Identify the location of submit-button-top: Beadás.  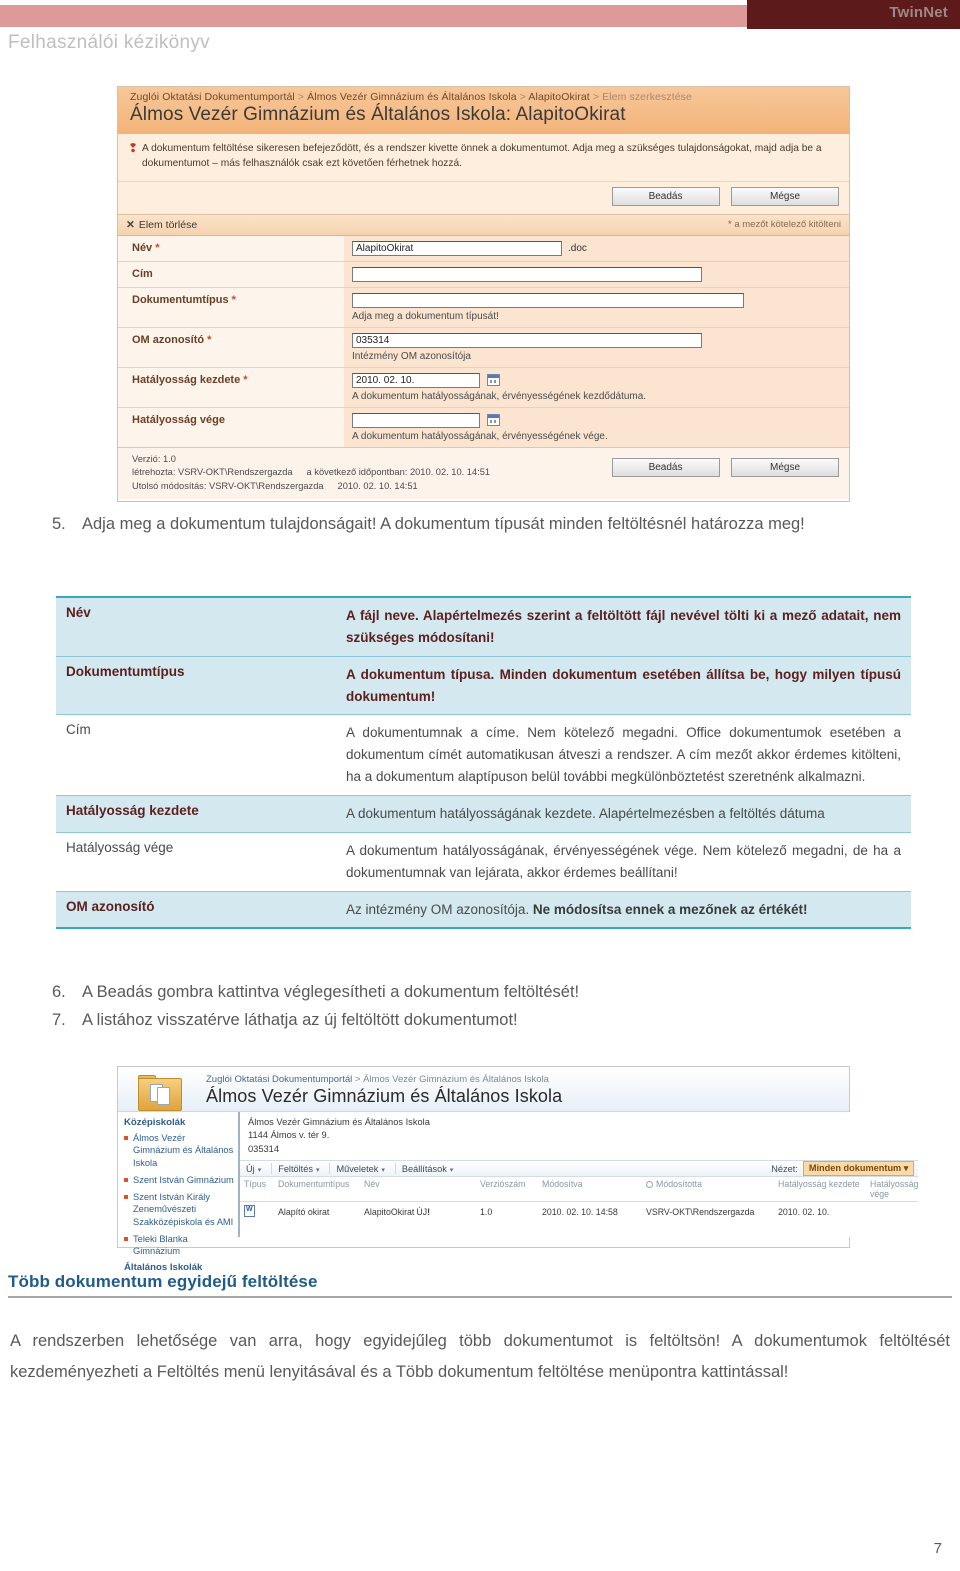
(665, 196).